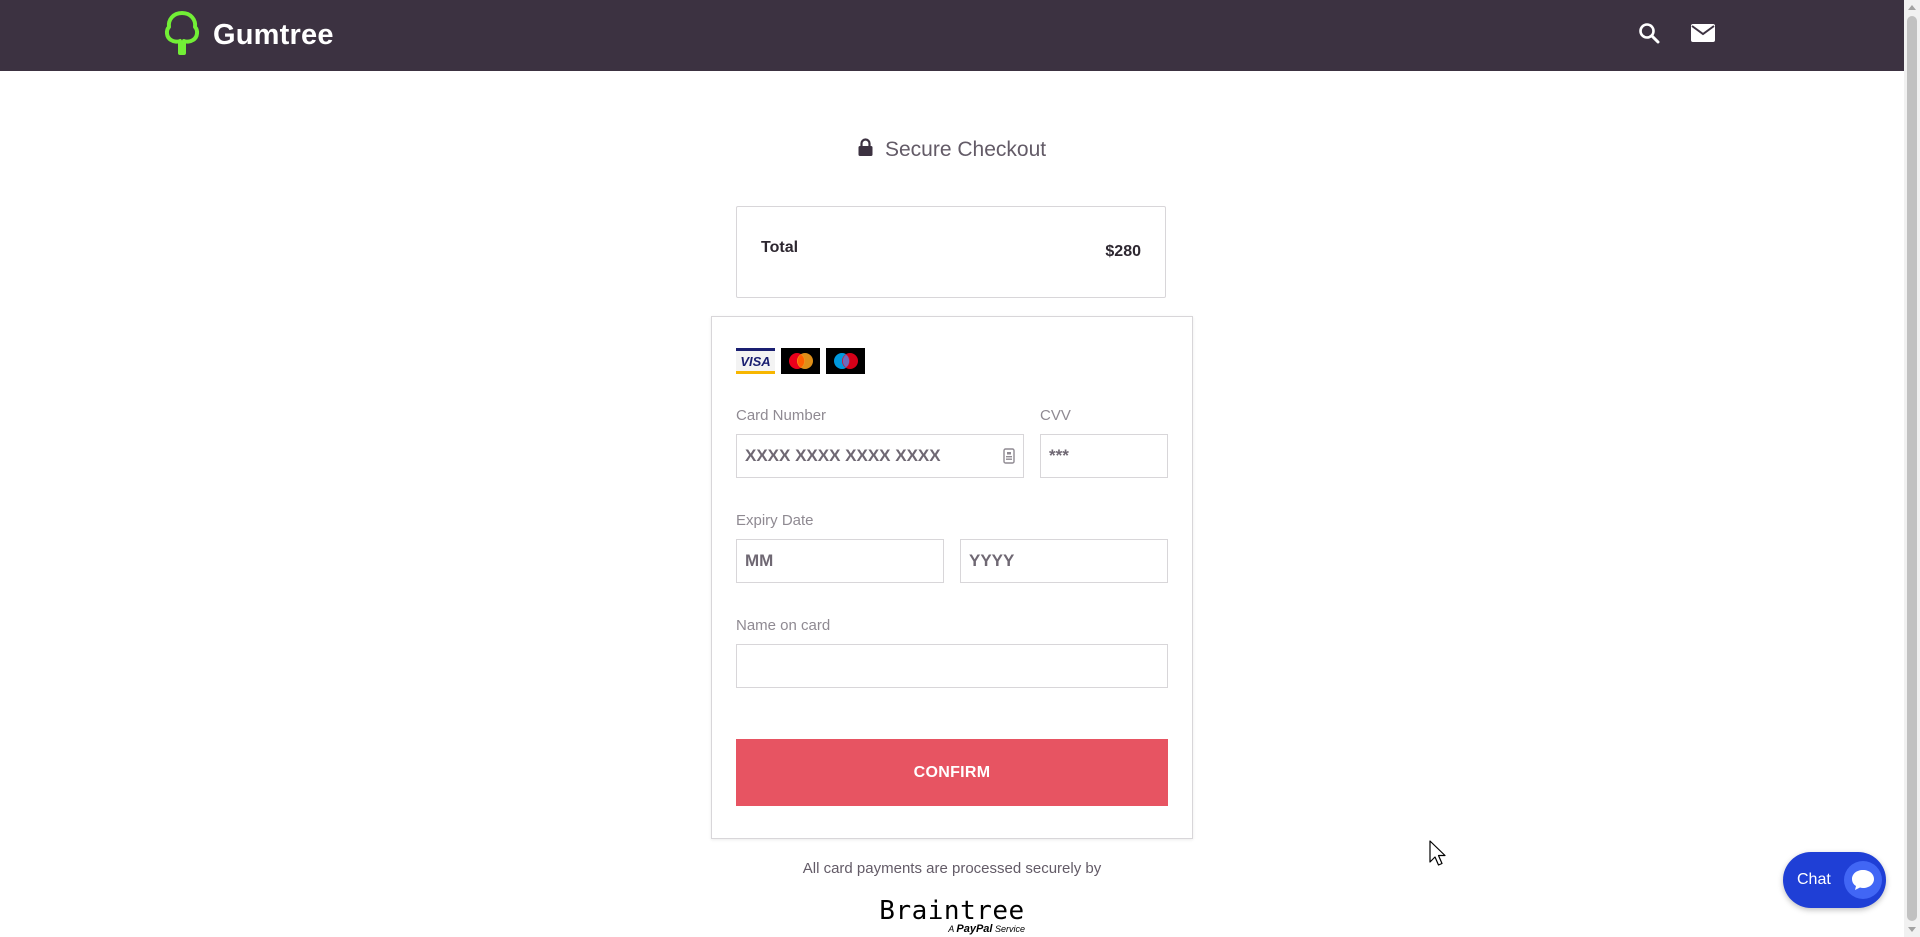 The height and width of the screenshot is (937, 1920). What do you see at coordinates (865, 150) in the screenshot?
I see `lock-icon` at bounding box center [865, 150].